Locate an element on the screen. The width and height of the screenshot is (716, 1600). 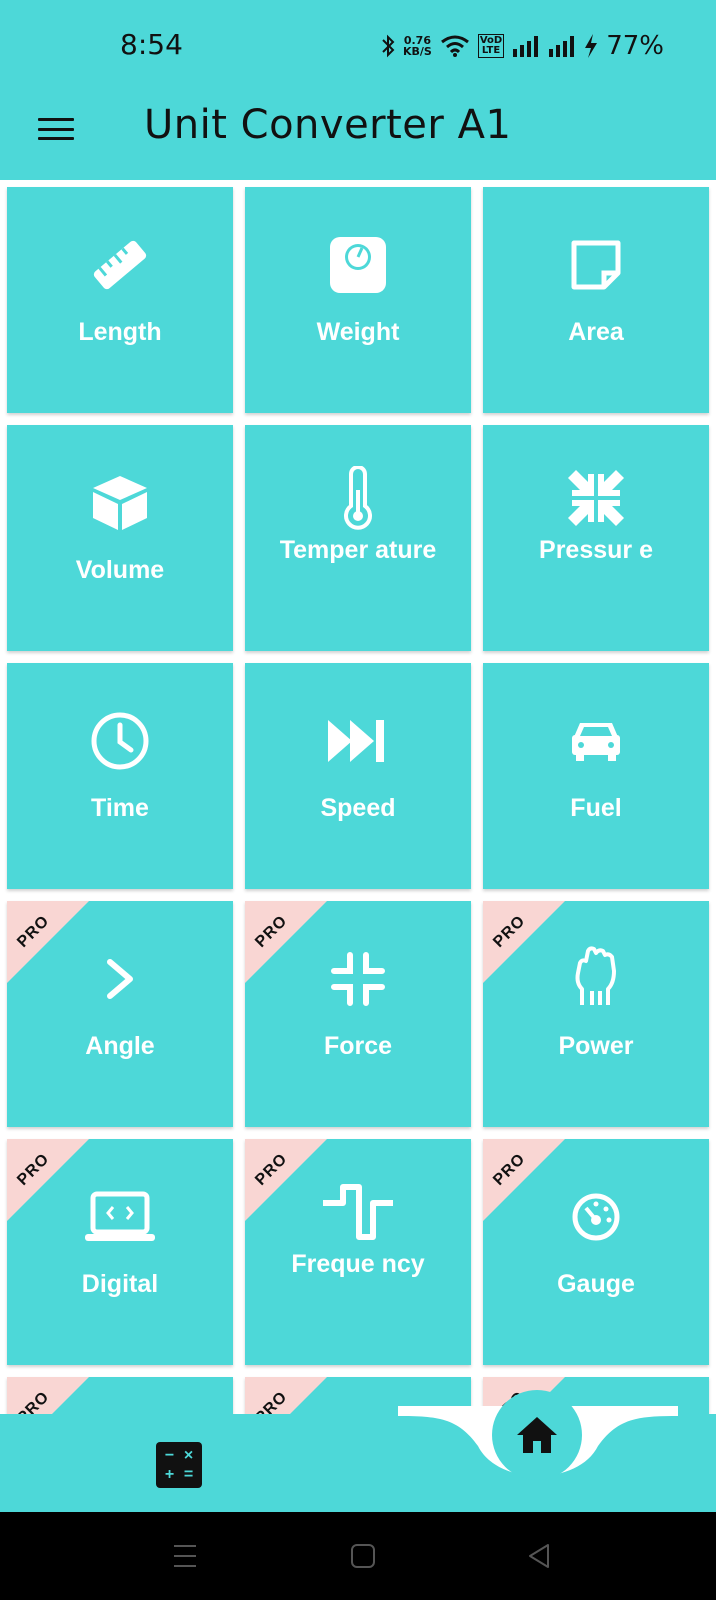
tile-temperature: Temper ature is located at coordinates (358, 538).